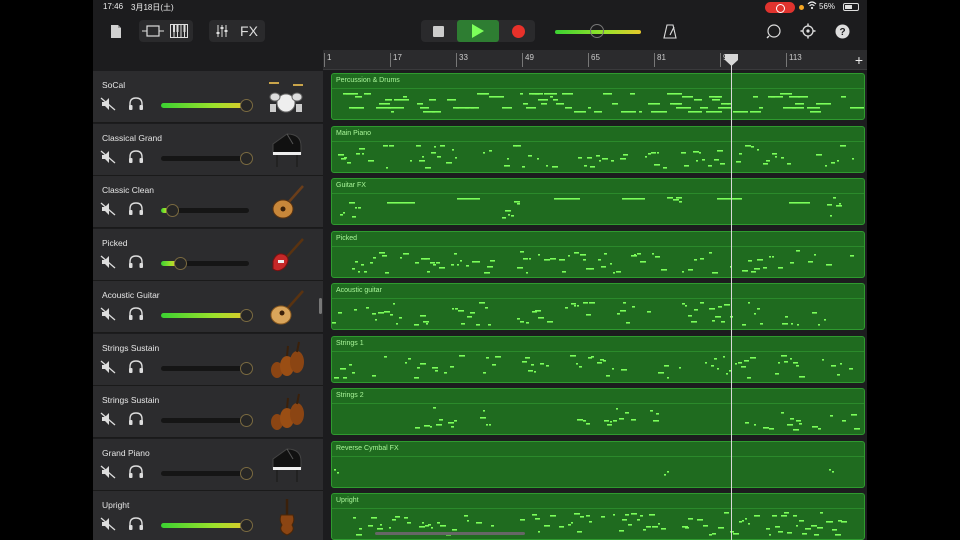  I want to click on keyboard-icon, so click(179, 31).